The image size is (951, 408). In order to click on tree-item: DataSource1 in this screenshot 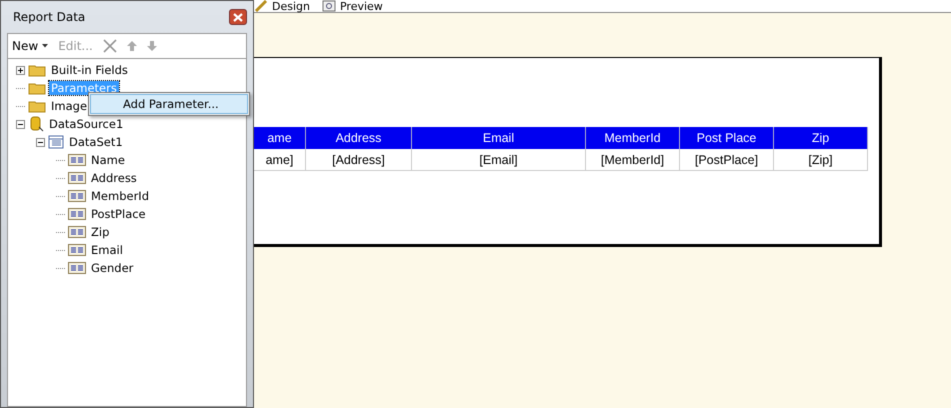, I will do `click(86, 124)`.